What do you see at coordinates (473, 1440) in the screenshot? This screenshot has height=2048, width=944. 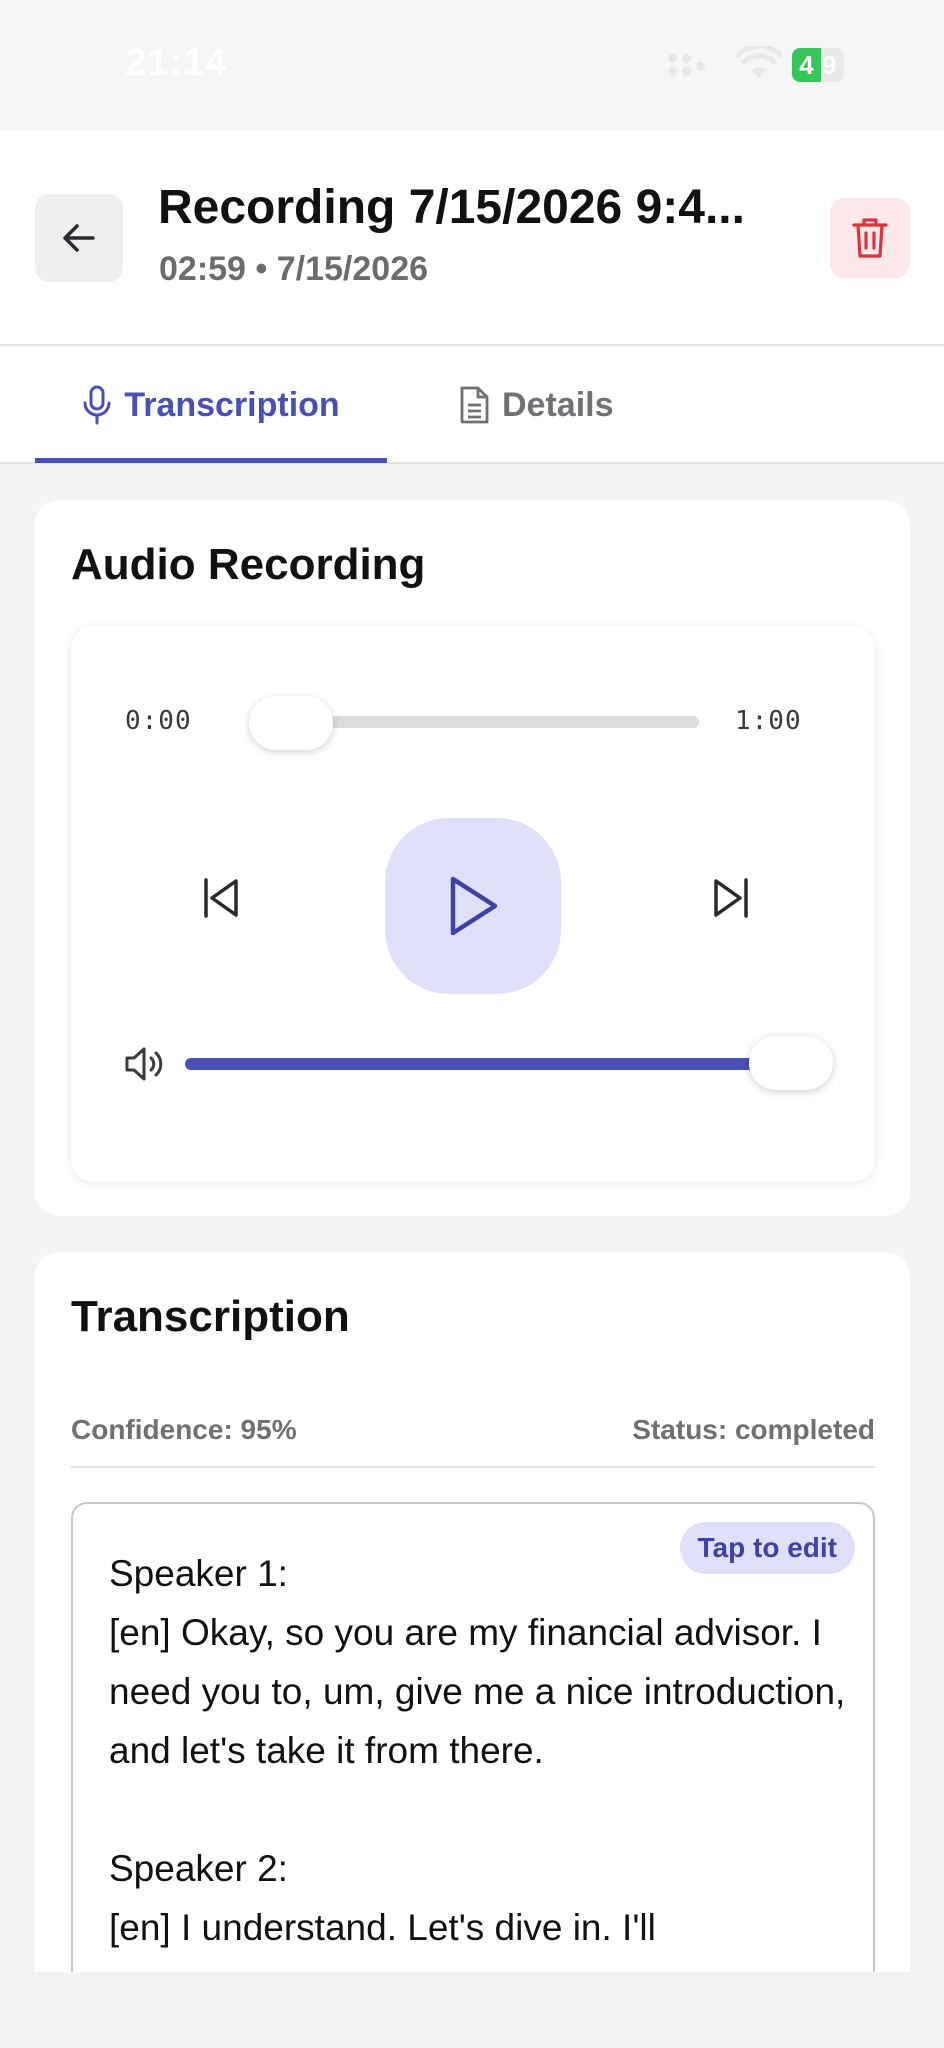 I see `transcription-meta: Confidence: 95% Status: completed` at bounding box center [473, 1440].